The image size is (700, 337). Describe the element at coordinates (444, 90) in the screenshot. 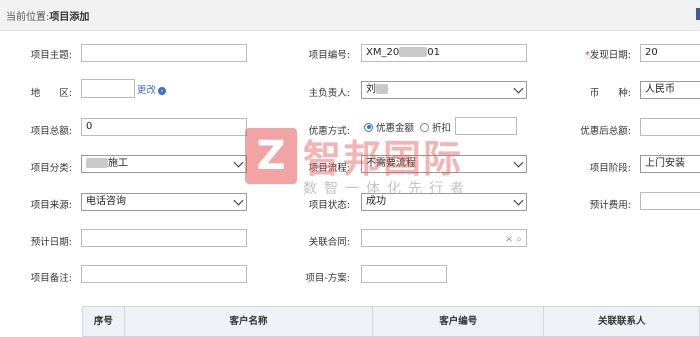

I see `owner-select: 刘` at that location.